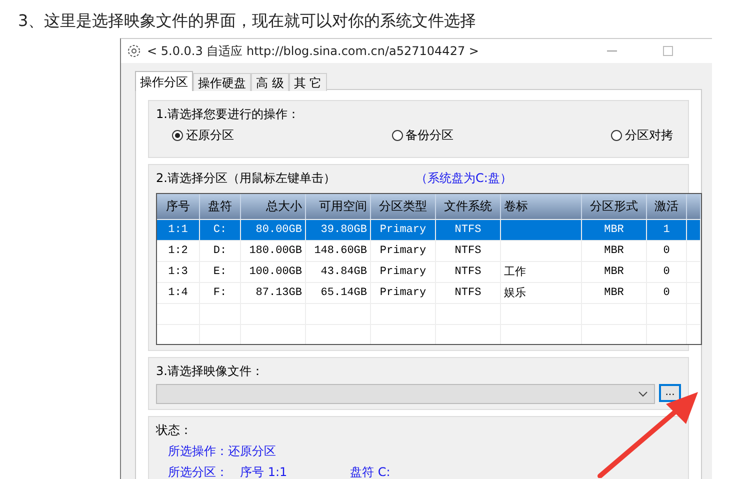 The image size is (738, 479). Describe the element at coordinates (246, 178) in the screenshot. I see `group-label: 2.请选择分区（用鼠标左键单击）` at that location.